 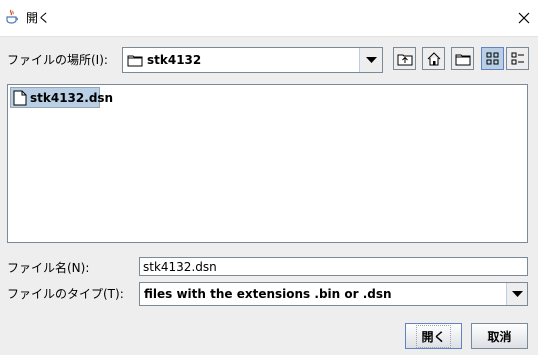 I want to click on folder-icon, so click(x=135, y=60).